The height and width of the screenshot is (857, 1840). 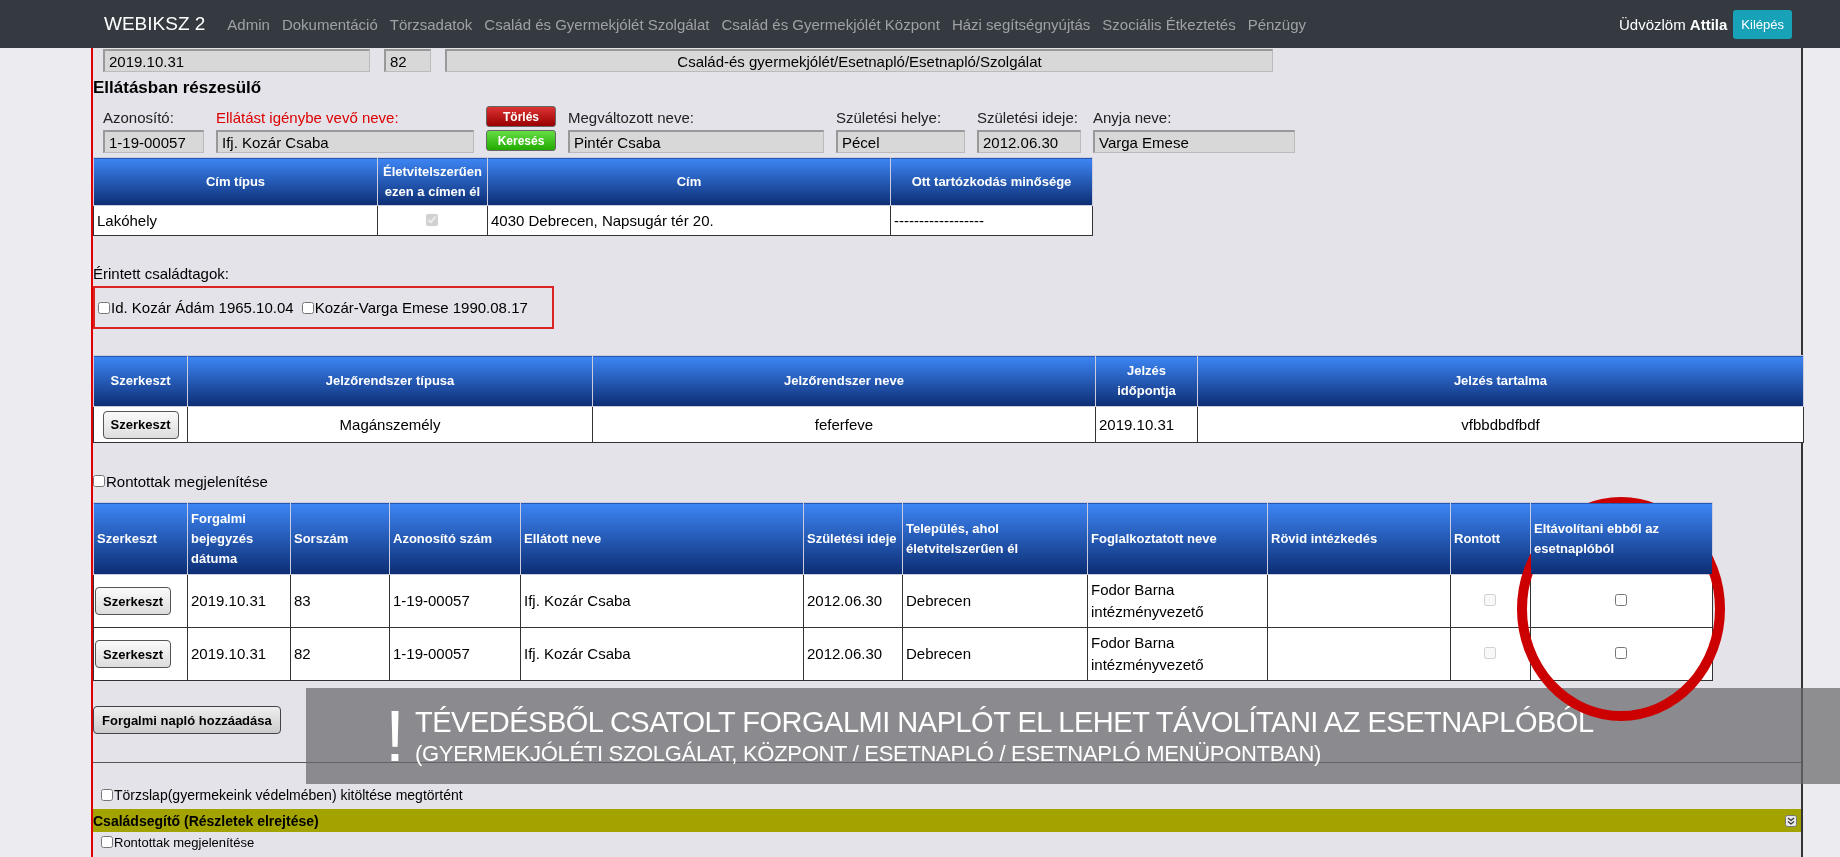 What do you see at coordinates (239, 538) in the screenshot?
I see `column-header: Forgalmi bejegyzés dátuma` at bounding box center [239, 538].